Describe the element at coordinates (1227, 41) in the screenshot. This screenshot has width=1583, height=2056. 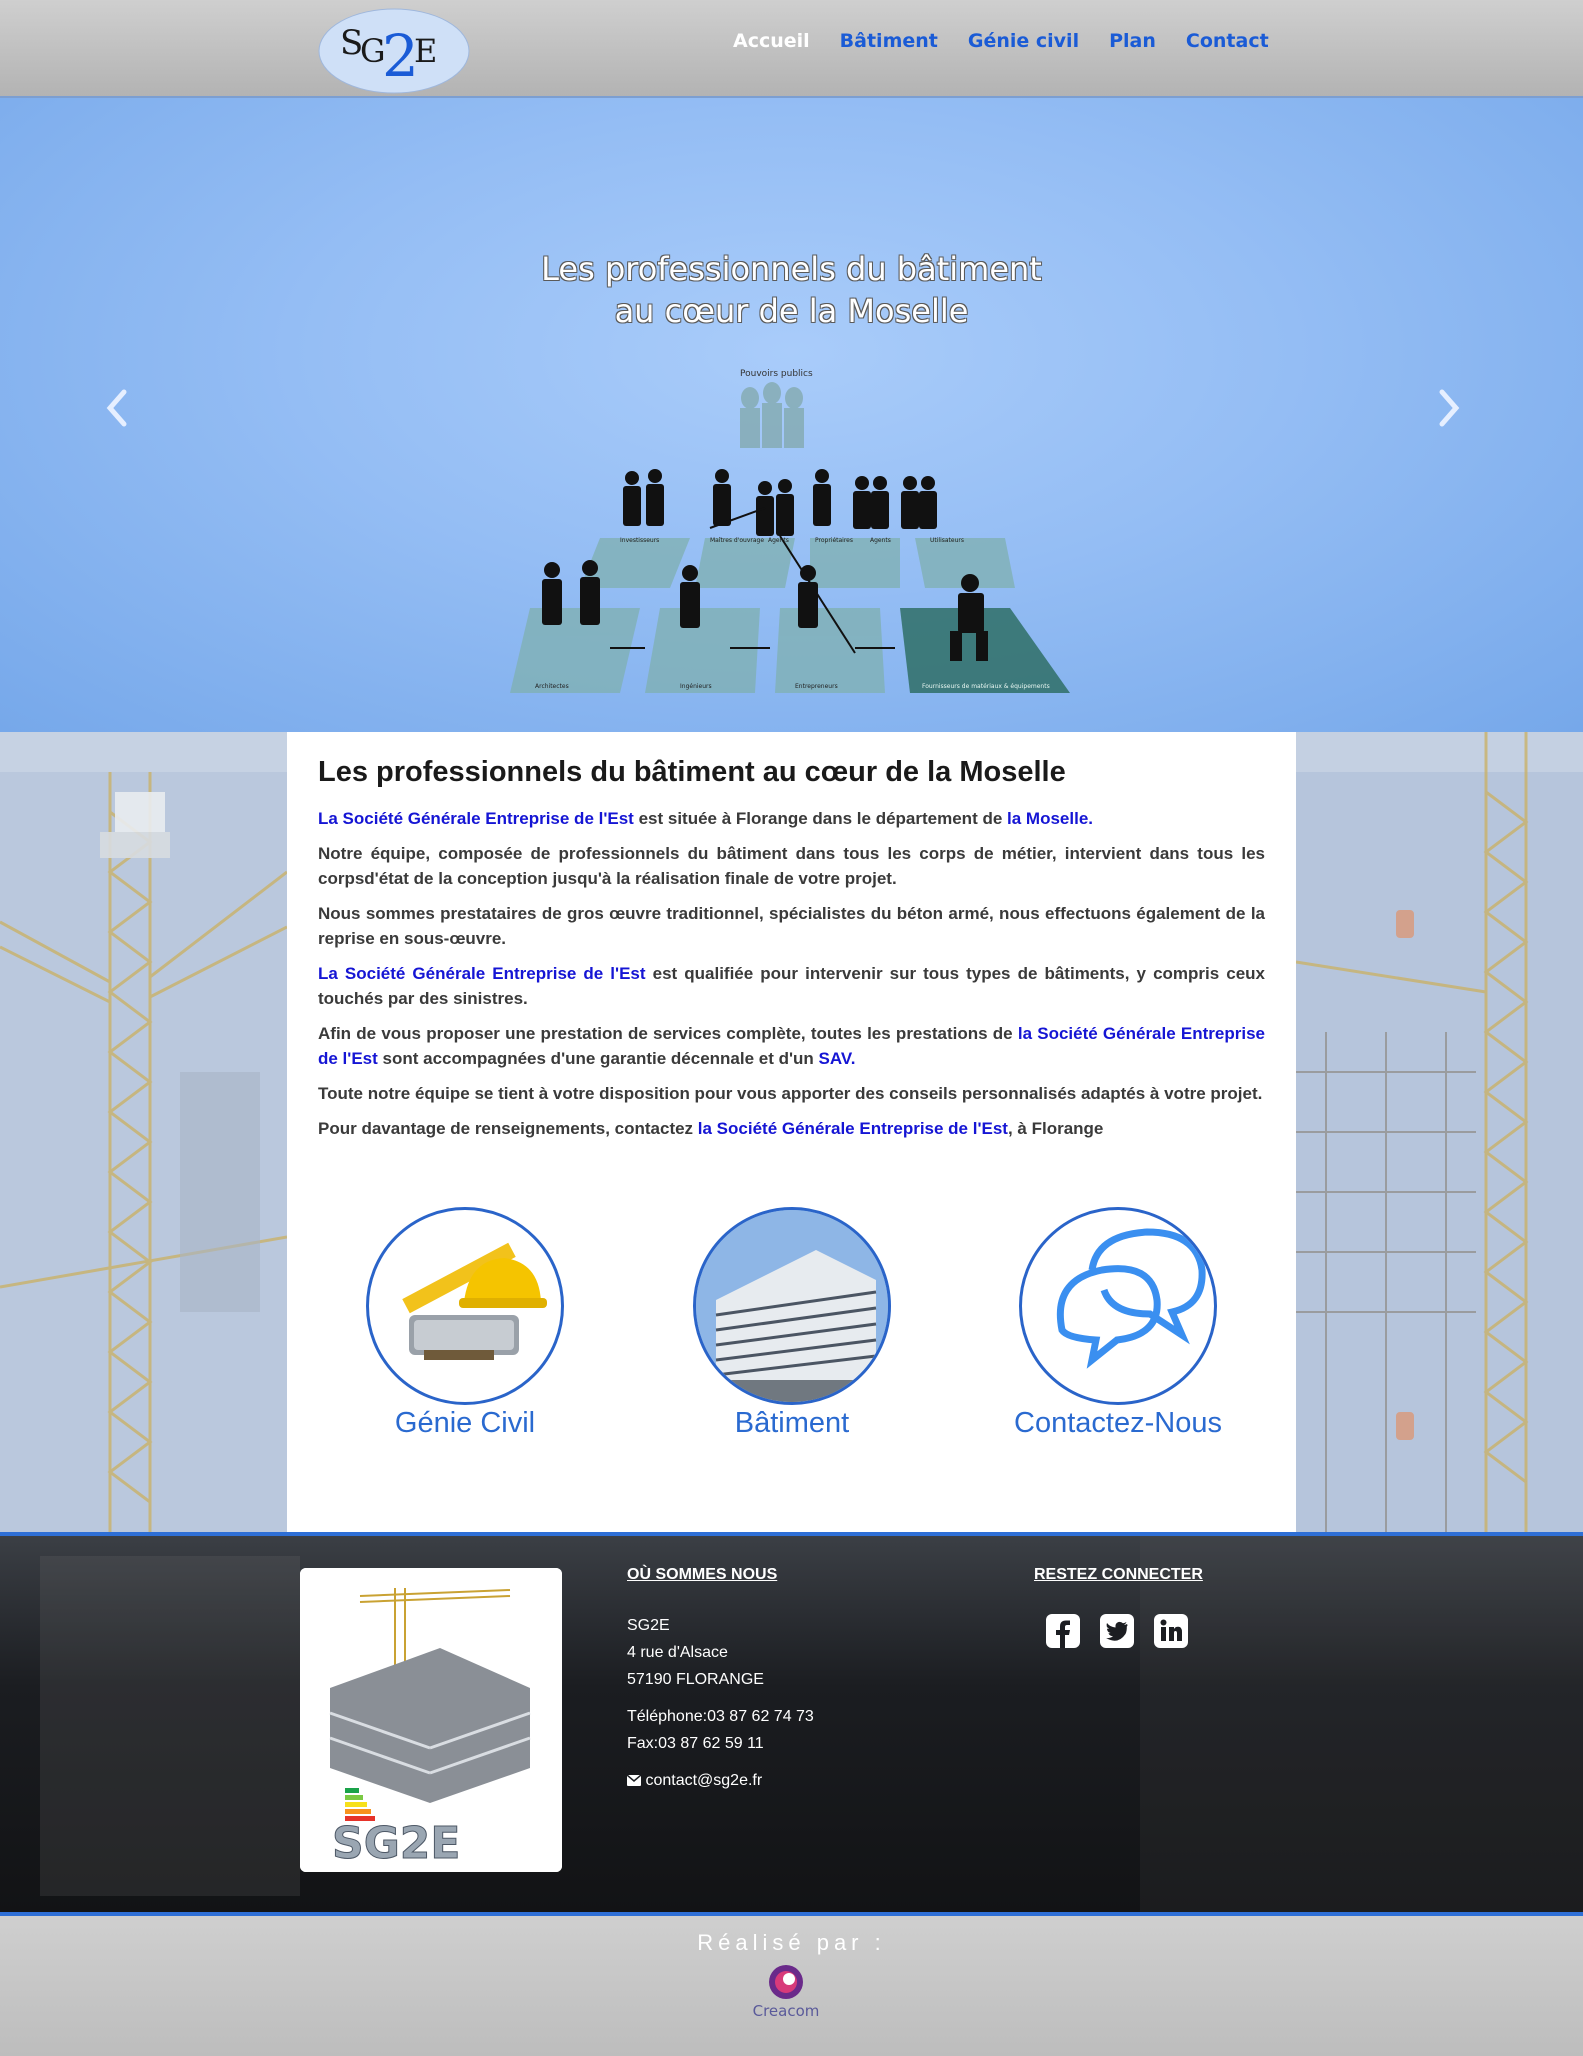
I see `nav-item-contact: Contact` at that location.